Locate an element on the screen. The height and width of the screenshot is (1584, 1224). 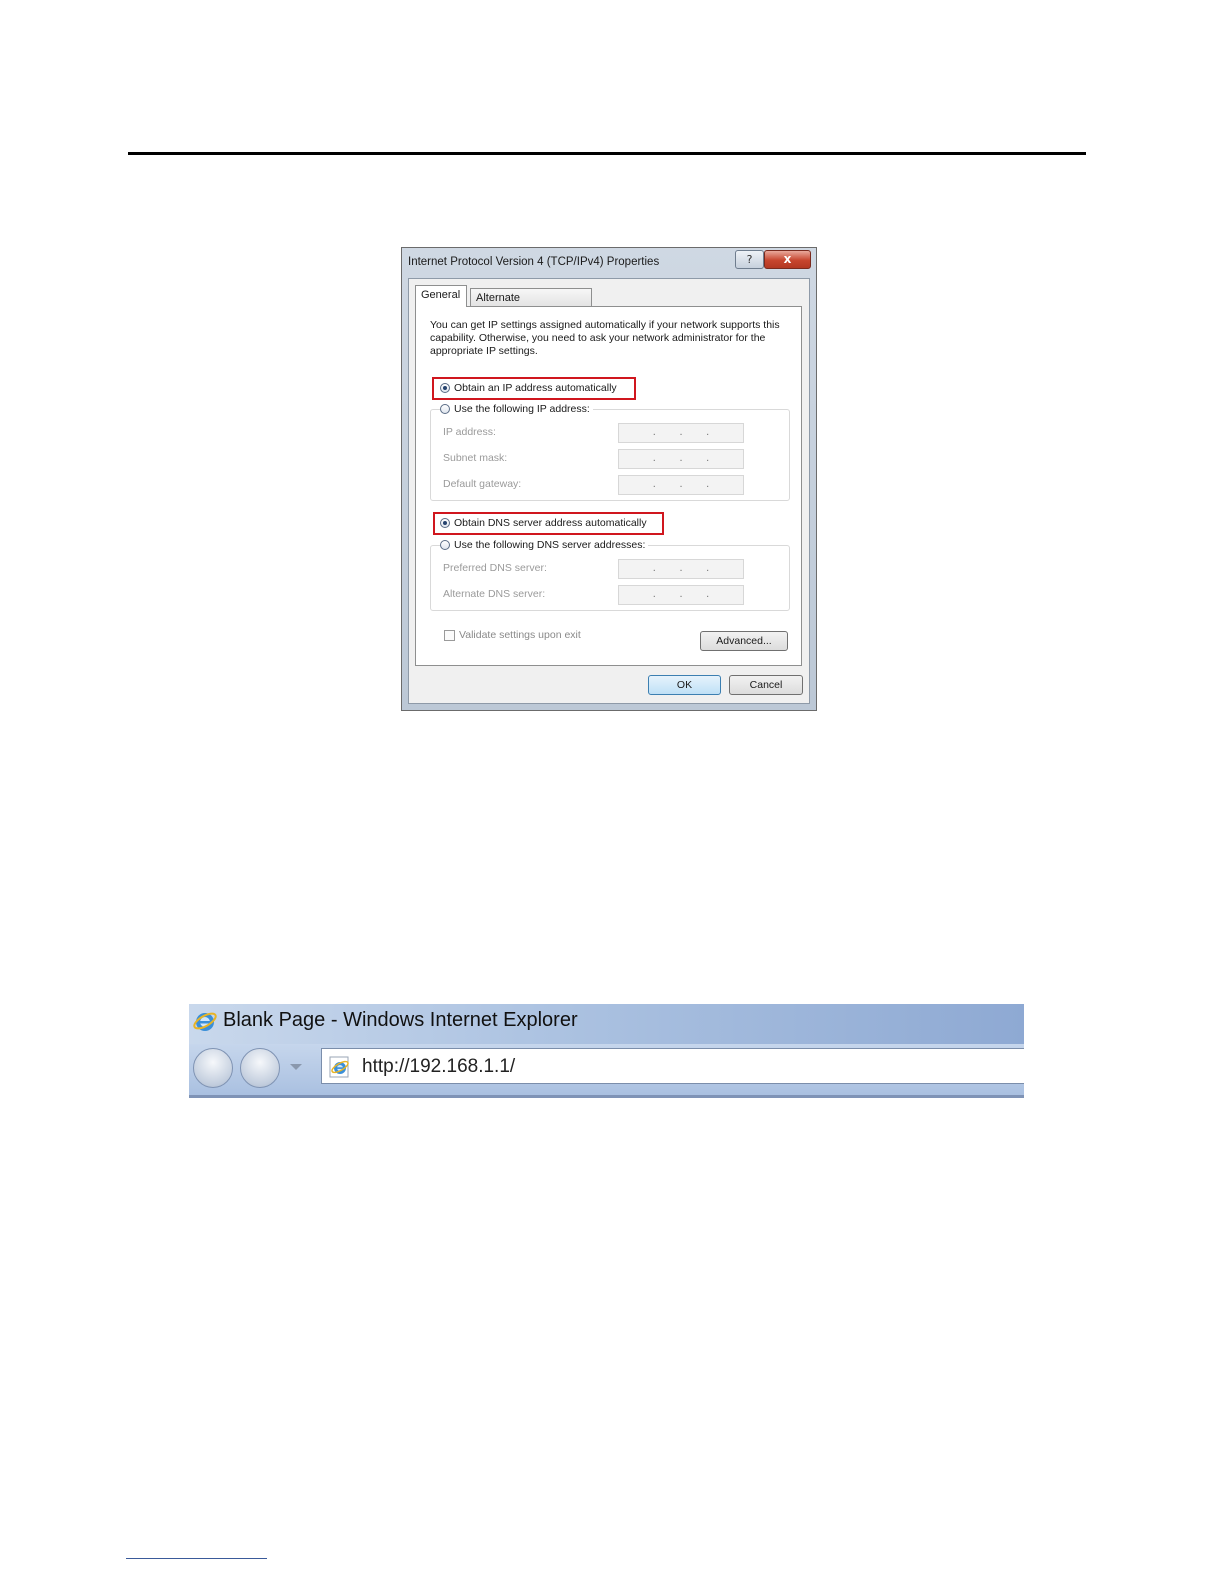
browser-navigation-bar: http://192.168.1.1/ is located at coordinates (606, 1071).